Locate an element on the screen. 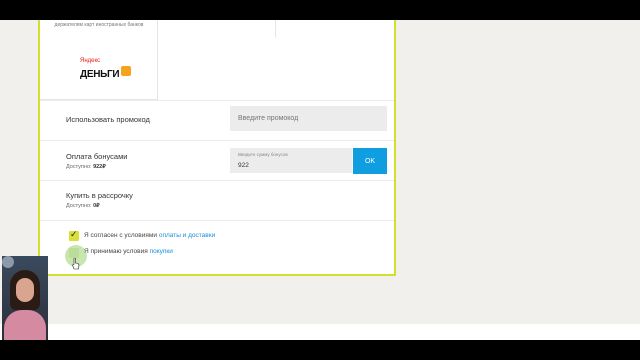 The image size is (640, 360). yandex-money-logo: Яндекс ДЕНЬГИ is located at coordinates (106, 70).